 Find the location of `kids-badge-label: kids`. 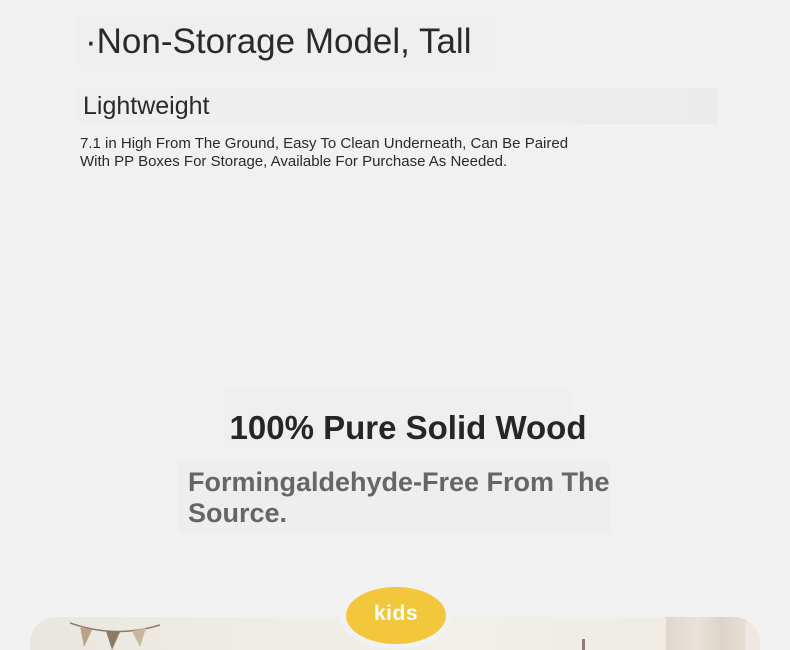

kids-badge-label: kids is located at coordinates (396, 613).